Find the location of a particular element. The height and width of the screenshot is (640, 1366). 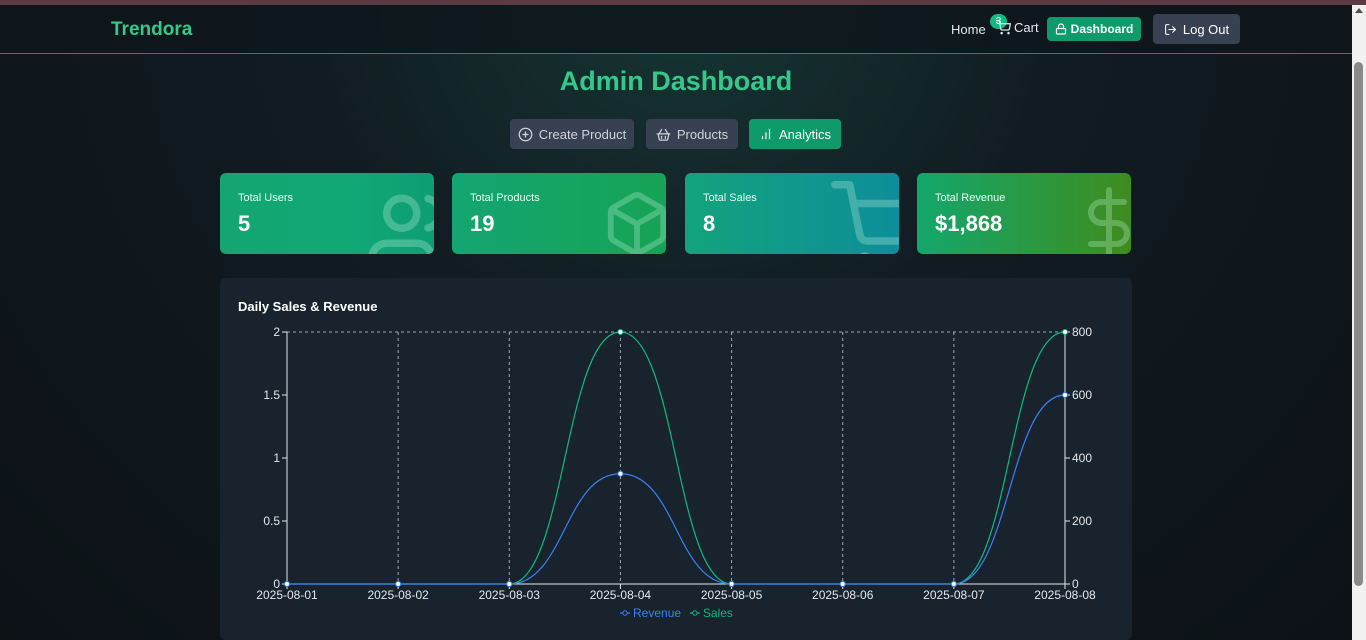

x-tick-label: 2025-08-04 is located at coordinates (621, 595).